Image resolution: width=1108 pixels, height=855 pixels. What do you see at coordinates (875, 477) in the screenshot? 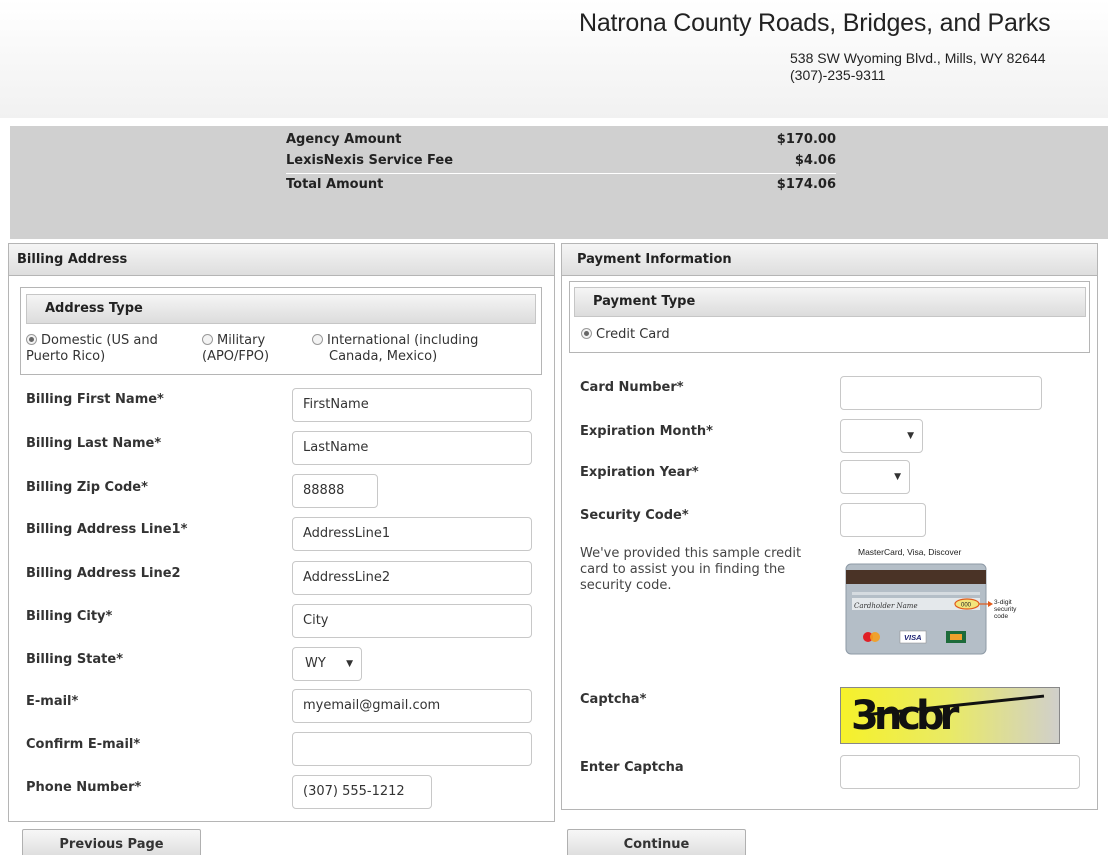
I see `expiration-year-select: ▼` at bounding box center [875, 477].